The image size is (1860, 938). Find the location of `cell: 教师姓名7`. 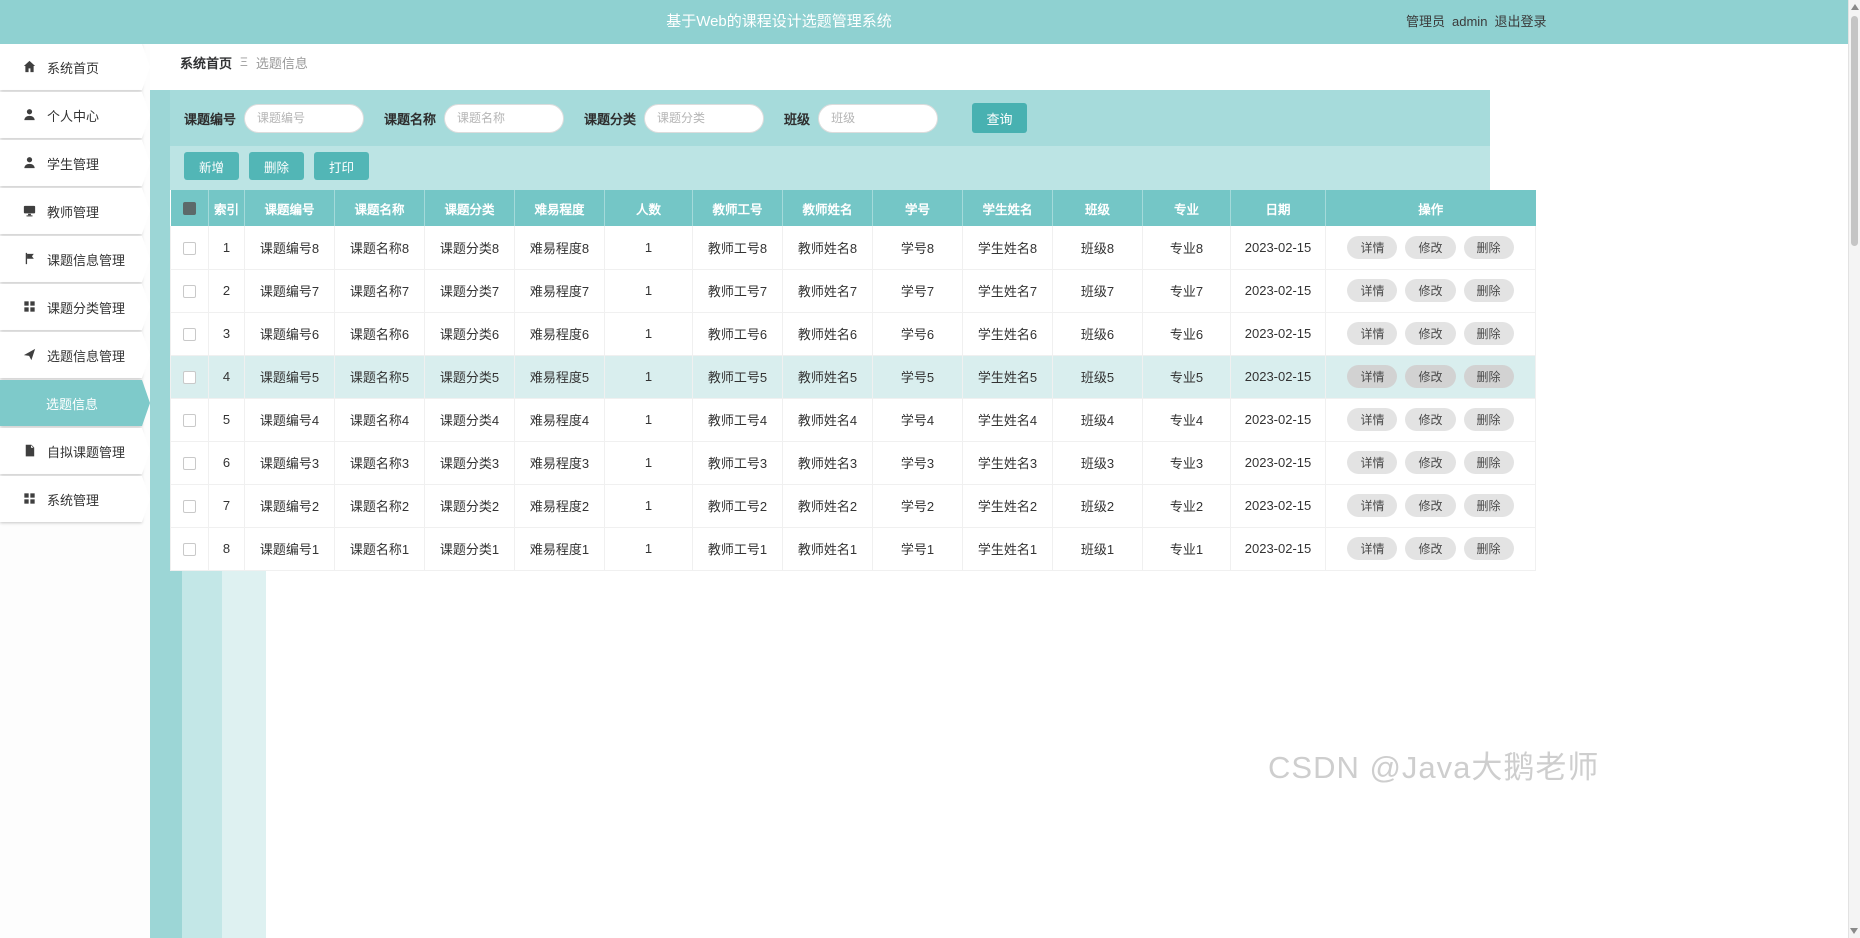

cell: 教师姓名7 is located at coordinates (827, 291).